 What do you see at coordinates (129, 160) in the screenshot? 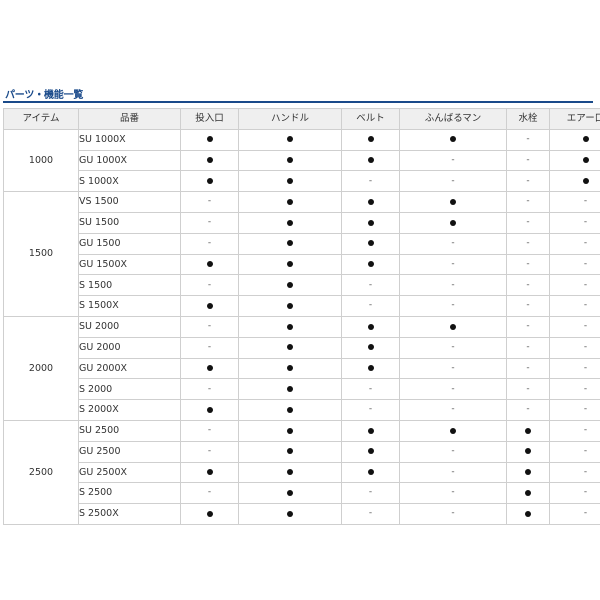
I see `model-number-cell: GU 1000X` at bounding box center [129, 160].